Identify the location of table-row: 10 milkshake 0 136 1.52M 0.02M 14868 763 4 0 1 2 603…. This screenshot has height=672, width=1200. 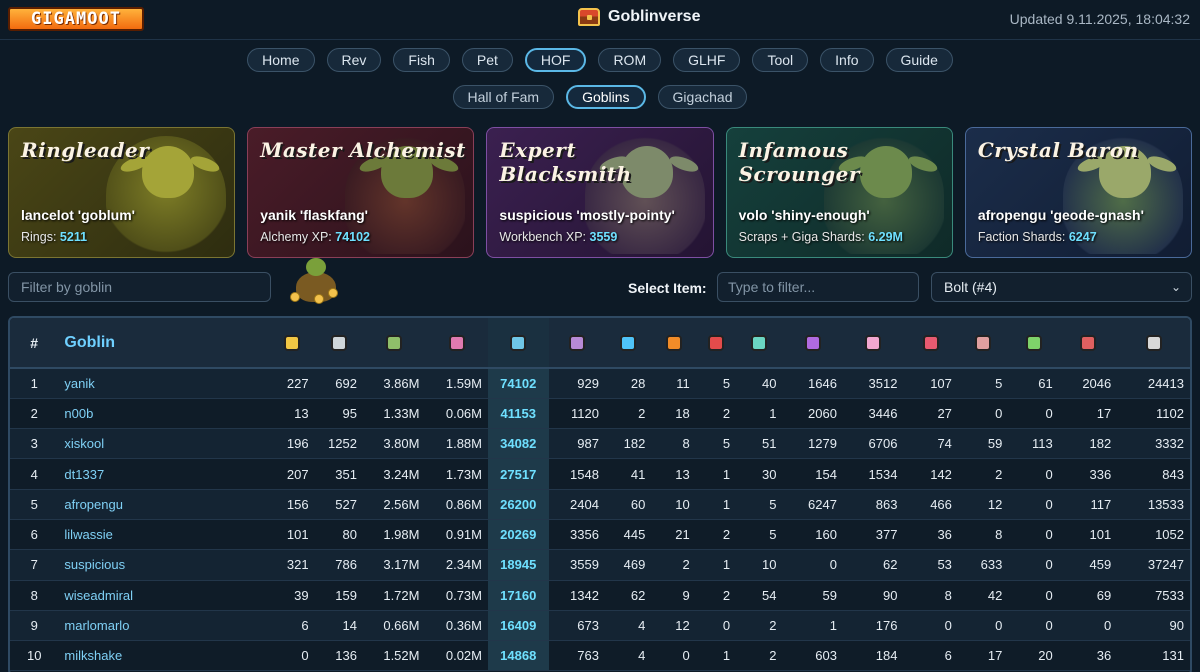
(600, 656).